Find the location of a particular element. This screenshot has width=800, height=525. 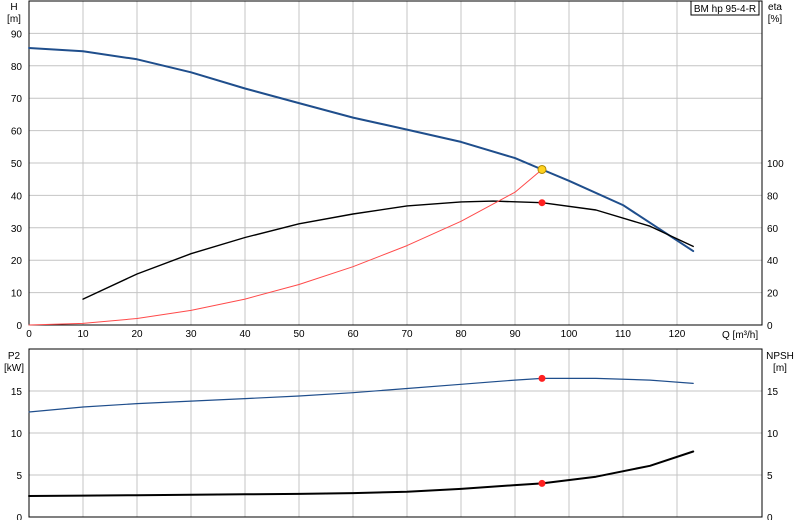

head-axis-name: H is located at coordinates (13, 7).